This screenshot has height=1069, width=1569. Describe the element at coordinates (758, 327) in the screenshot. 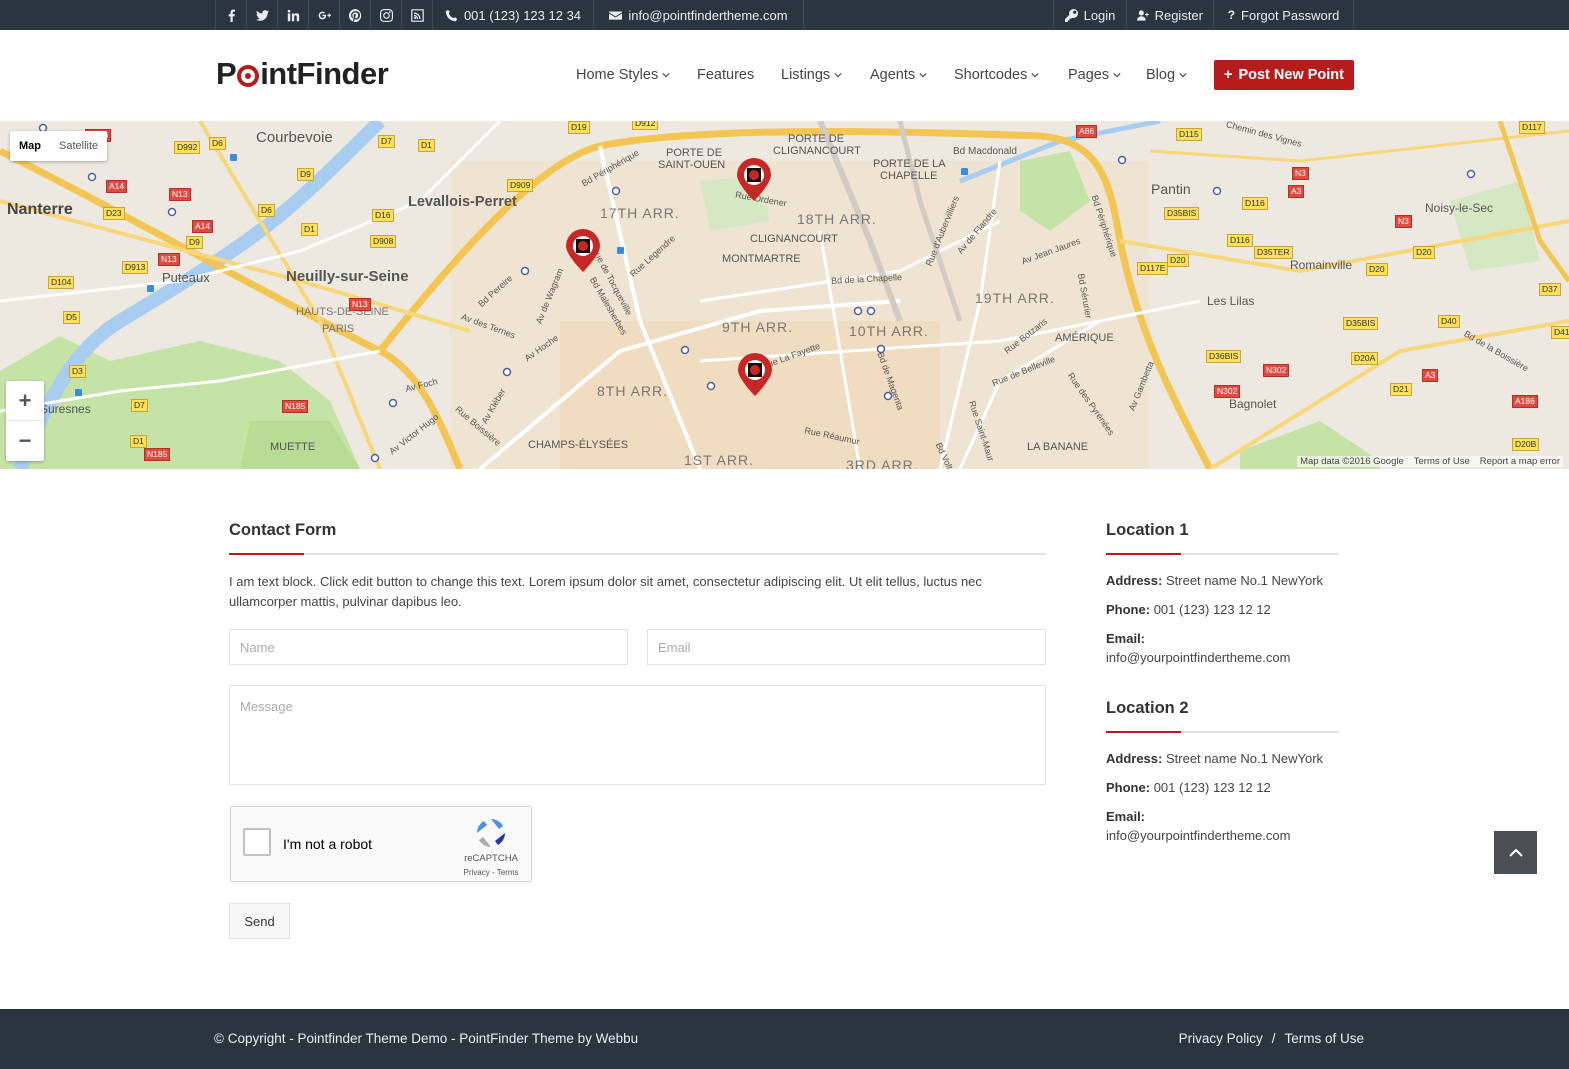

I see `map-label: 9TH ARR.` at that location.